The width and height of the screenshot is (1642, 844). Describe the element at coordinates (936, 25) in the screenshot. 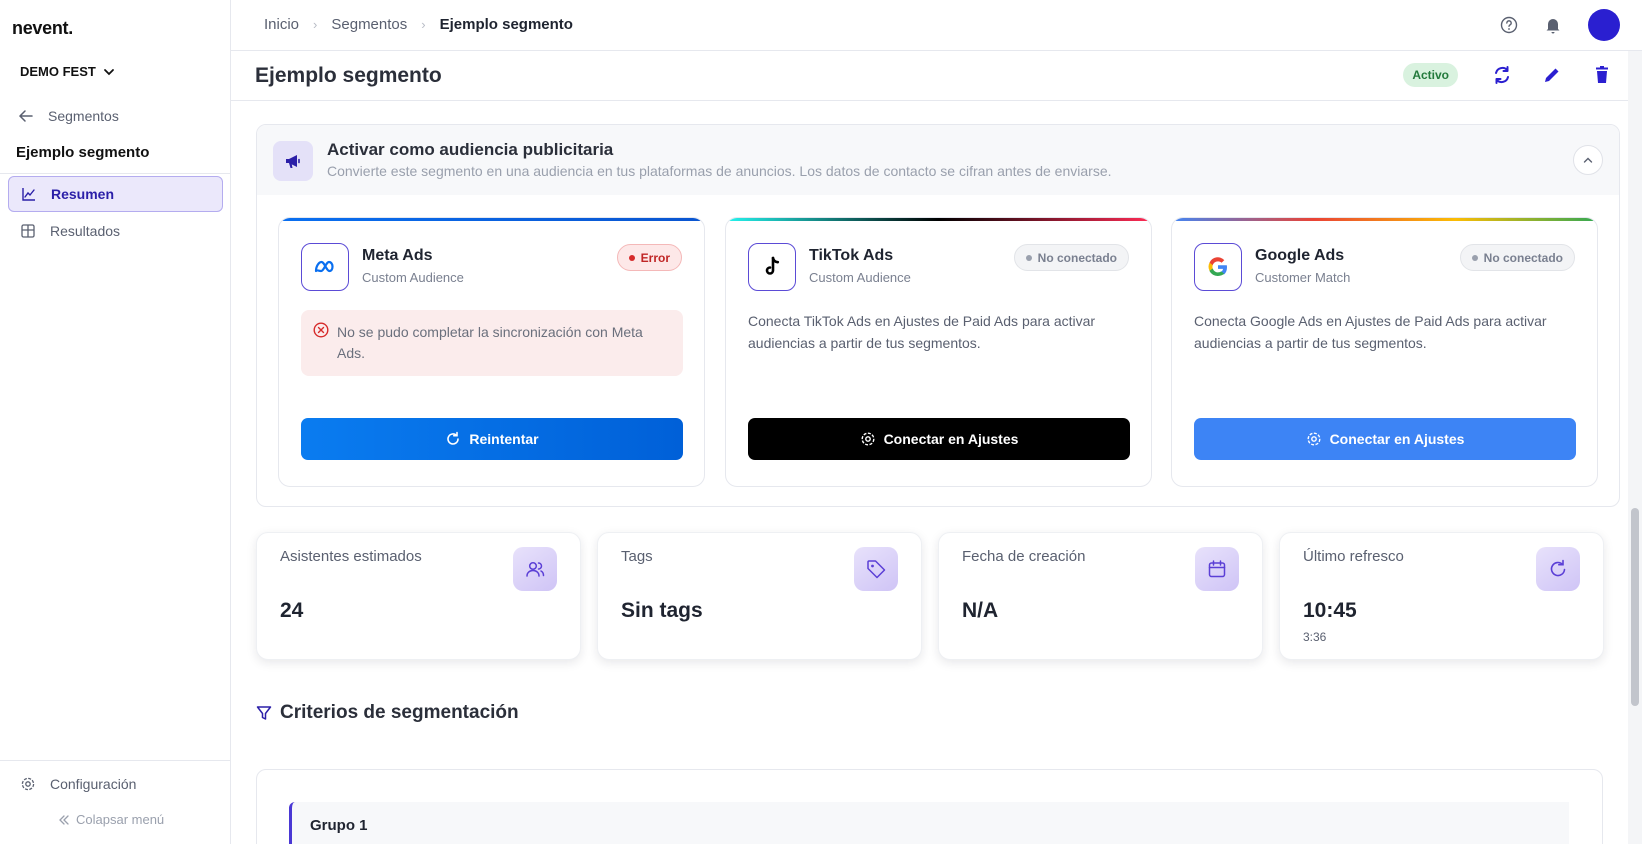

I see `topbar: Inicio › Segmentos › Ejemplo segmento` at that location.